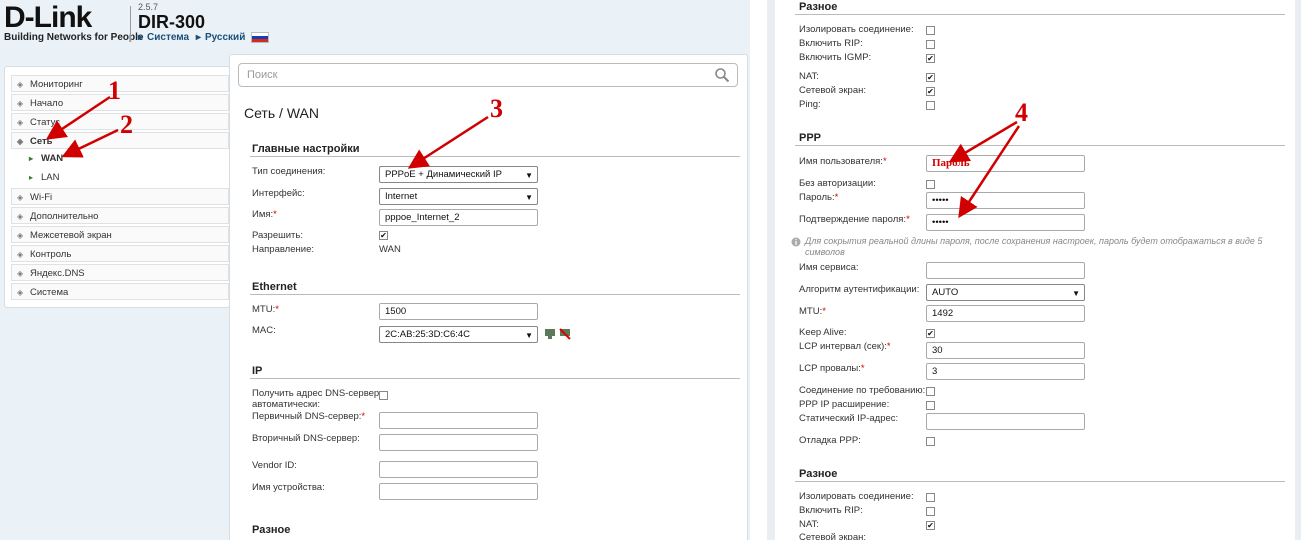 The height and width of the screenshot is (540, 1301). Describe the element at coordinates (1021, 112) in the screenshot. I see `annotation-4: 4` at that location.